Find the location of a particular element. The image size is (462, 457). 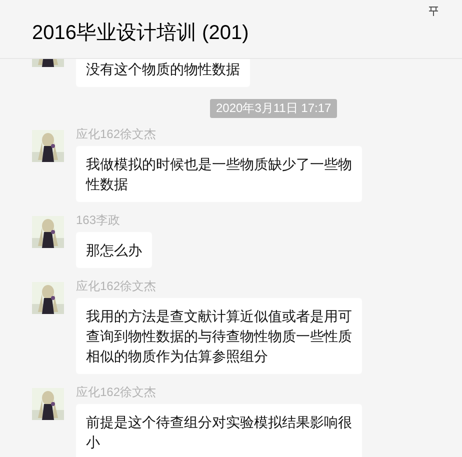

message-bubble: 我用的方法是查文献计算近似值或者是用可查询到物性数据的与待查物性物质一些性质相似的物质作为估算参照组分 is located at coordinates (219, 336).